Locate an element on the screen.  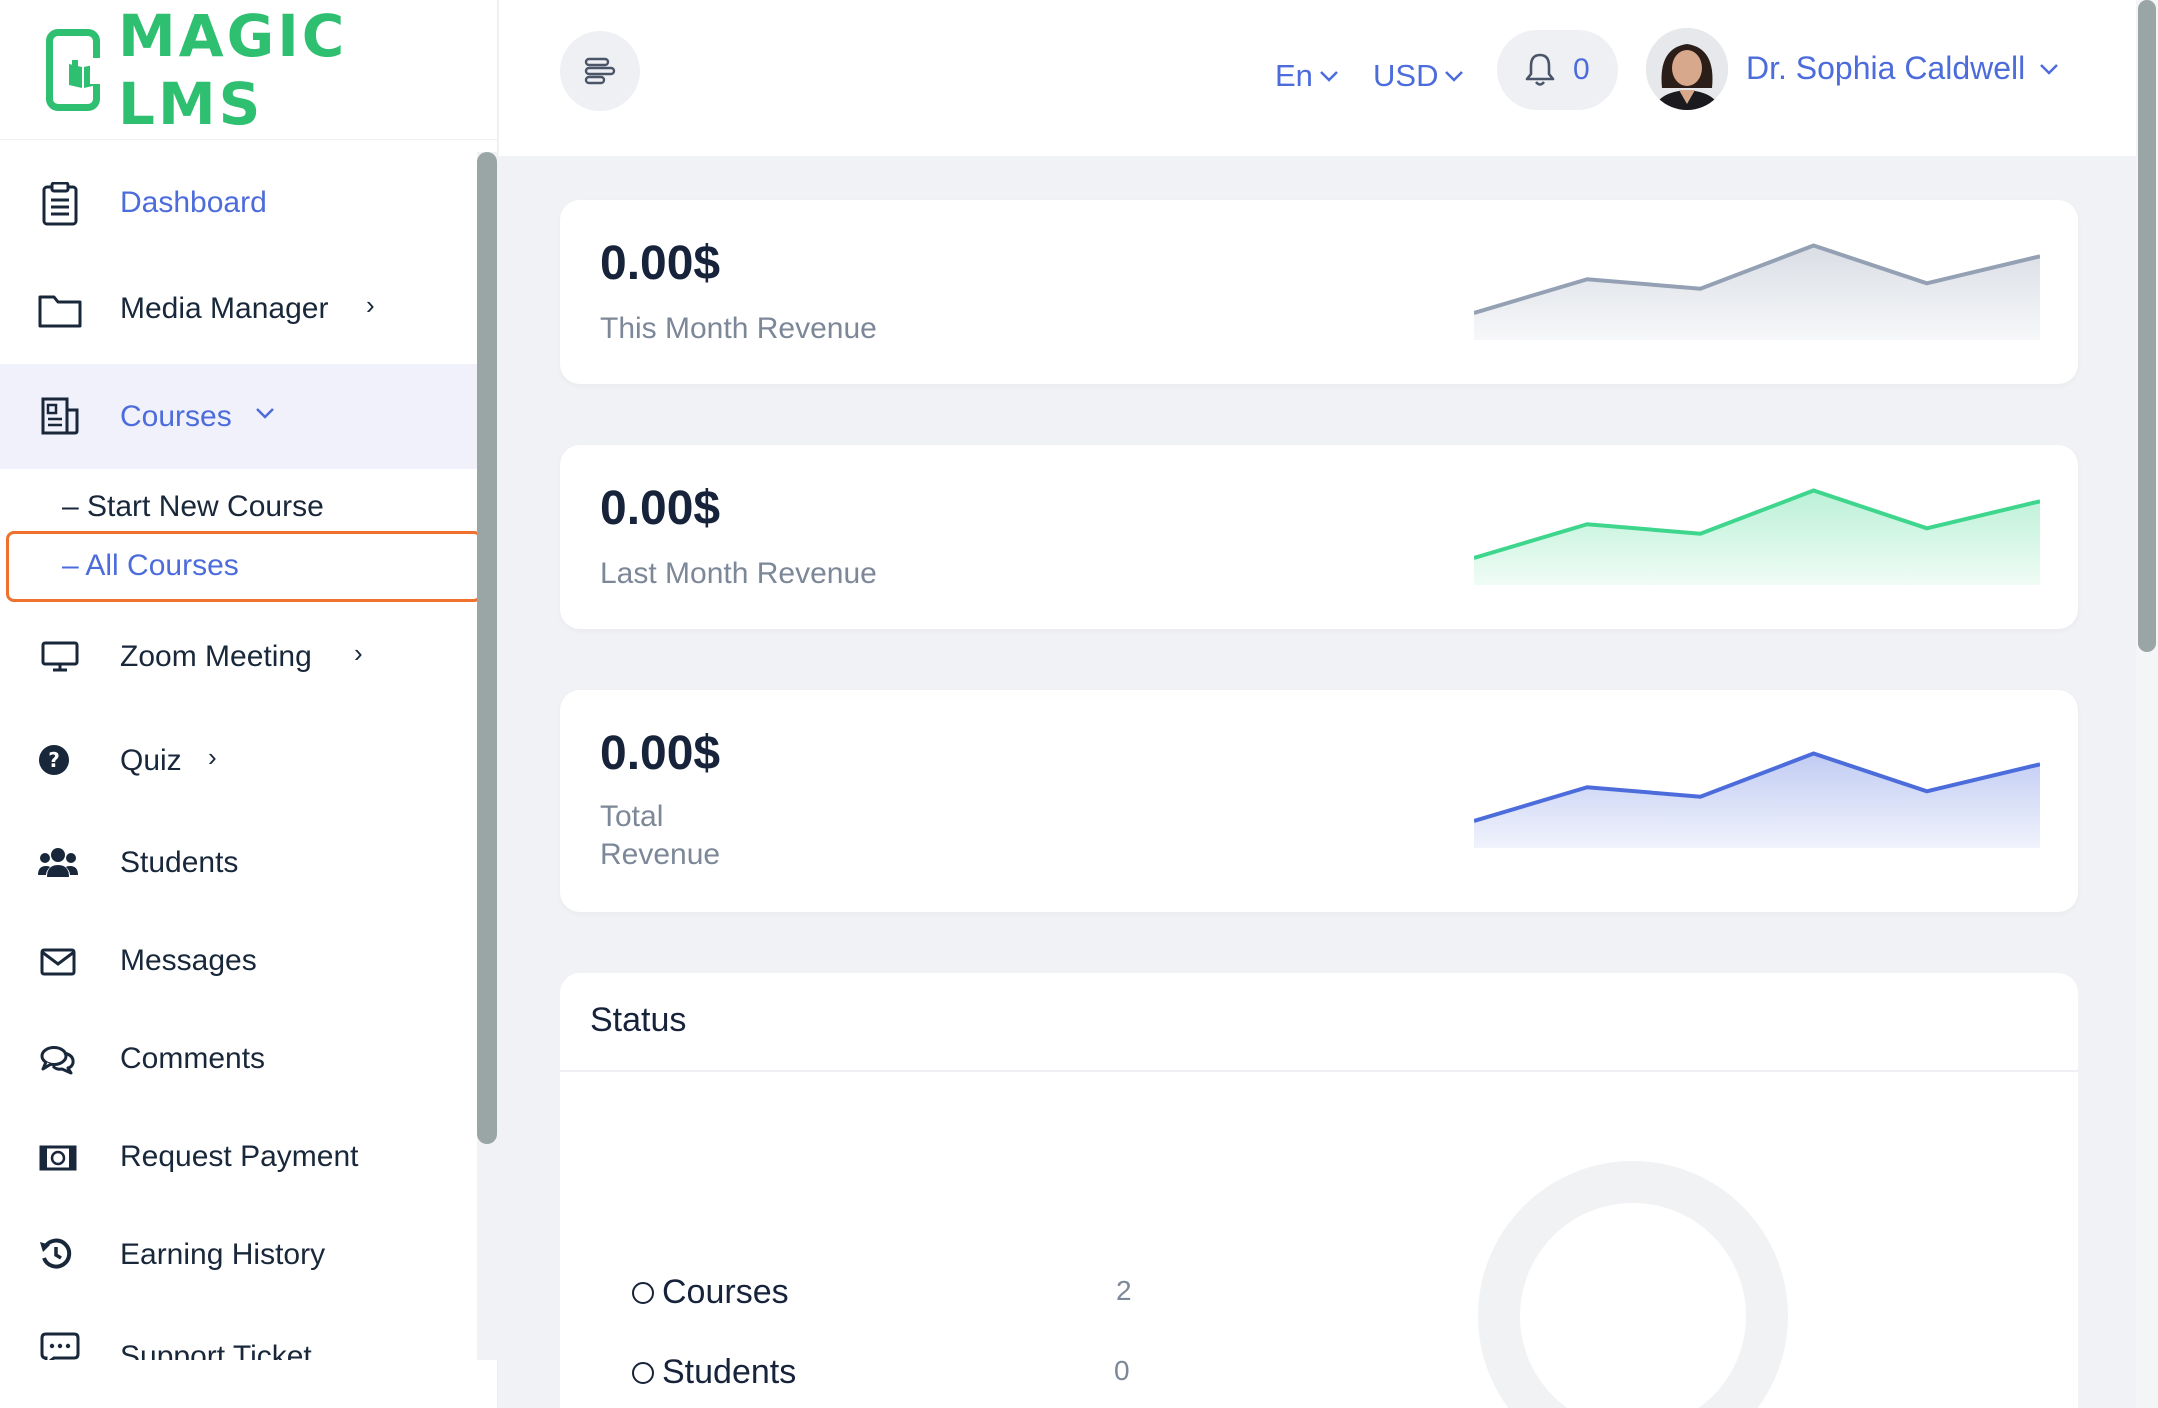
sidebar-item-request-payment: Request Payment is located at coordinates (239, 1157).